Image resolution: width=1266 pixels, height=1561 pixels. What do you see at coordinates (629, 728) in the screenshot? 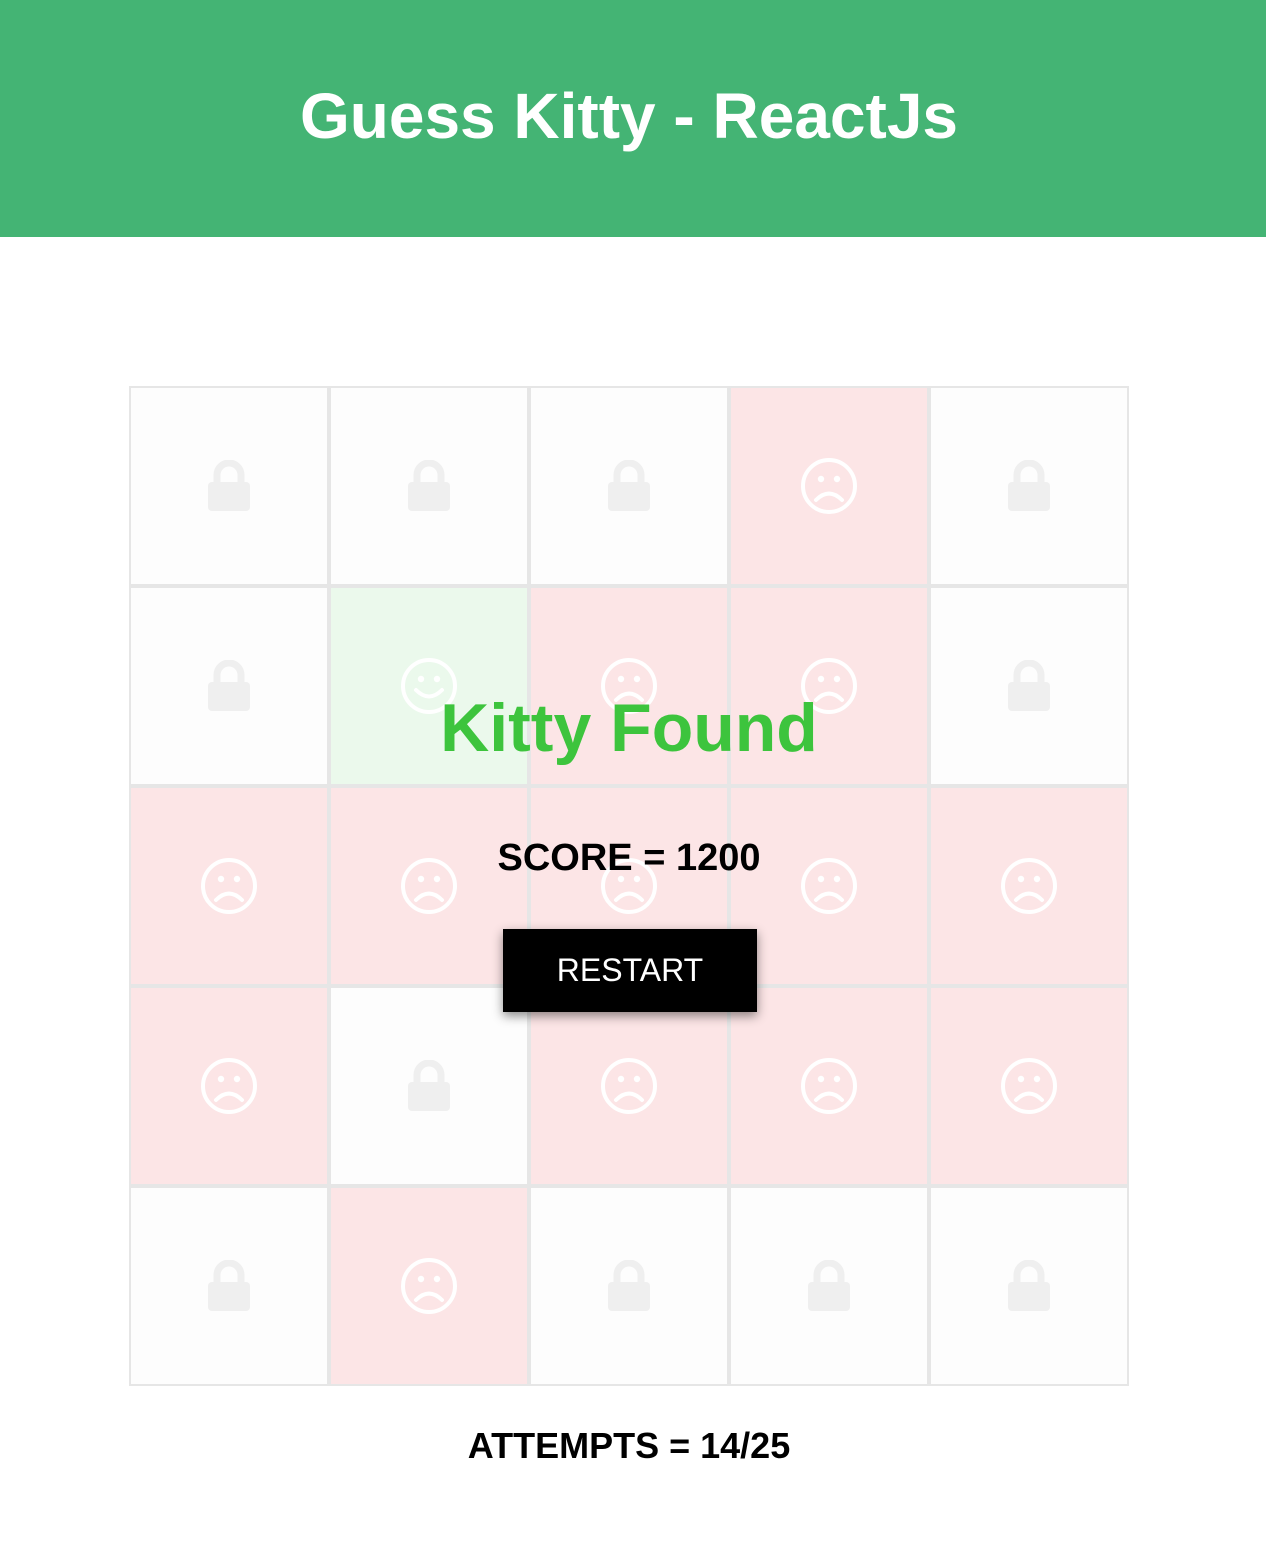
I see `result-title: Kitty Found` at bounding box center [629, 728].